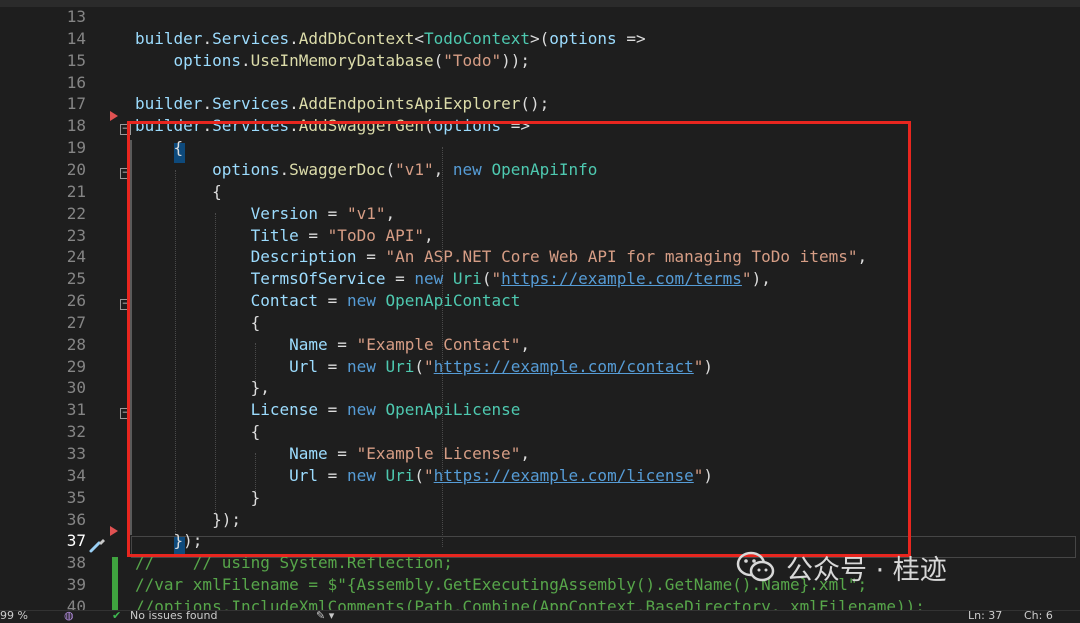 The image size is (1080, 623). What do you see at coordinates (76, 475) in the screenshot?
I see `line-number: 34` at bounding box center [76, 475].